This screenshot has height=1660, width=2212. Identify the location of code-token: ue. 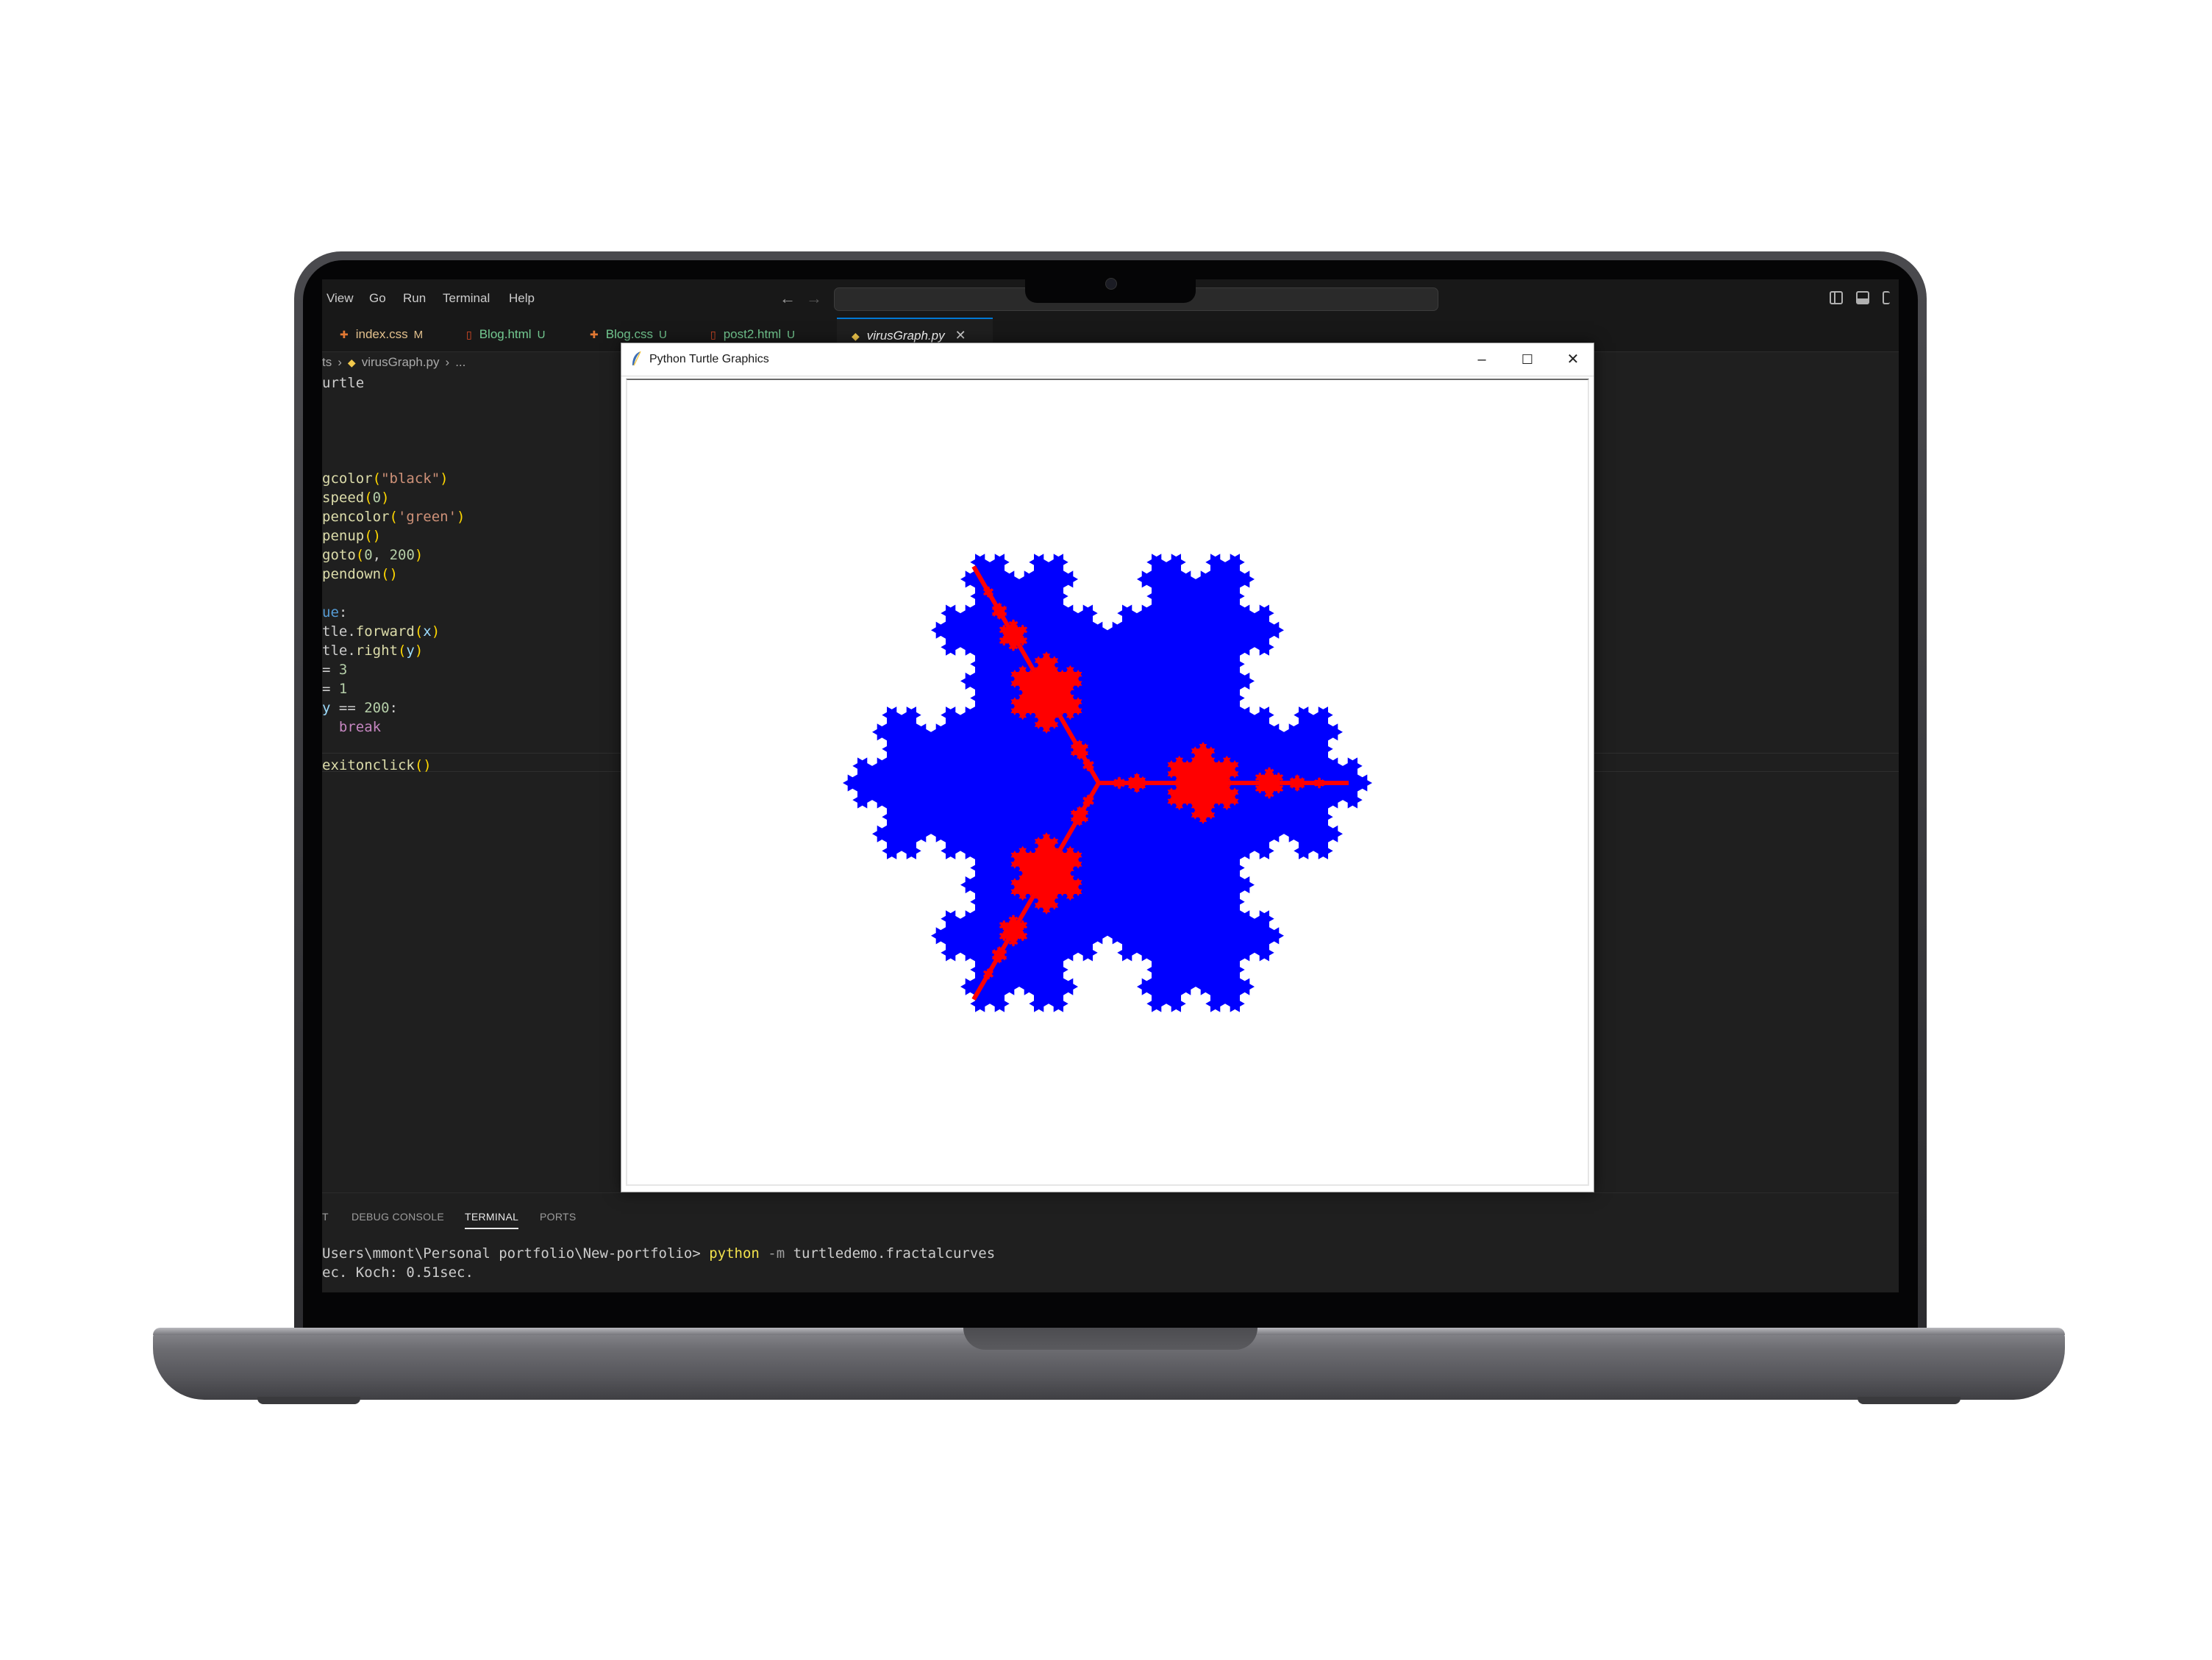
(330, 612).